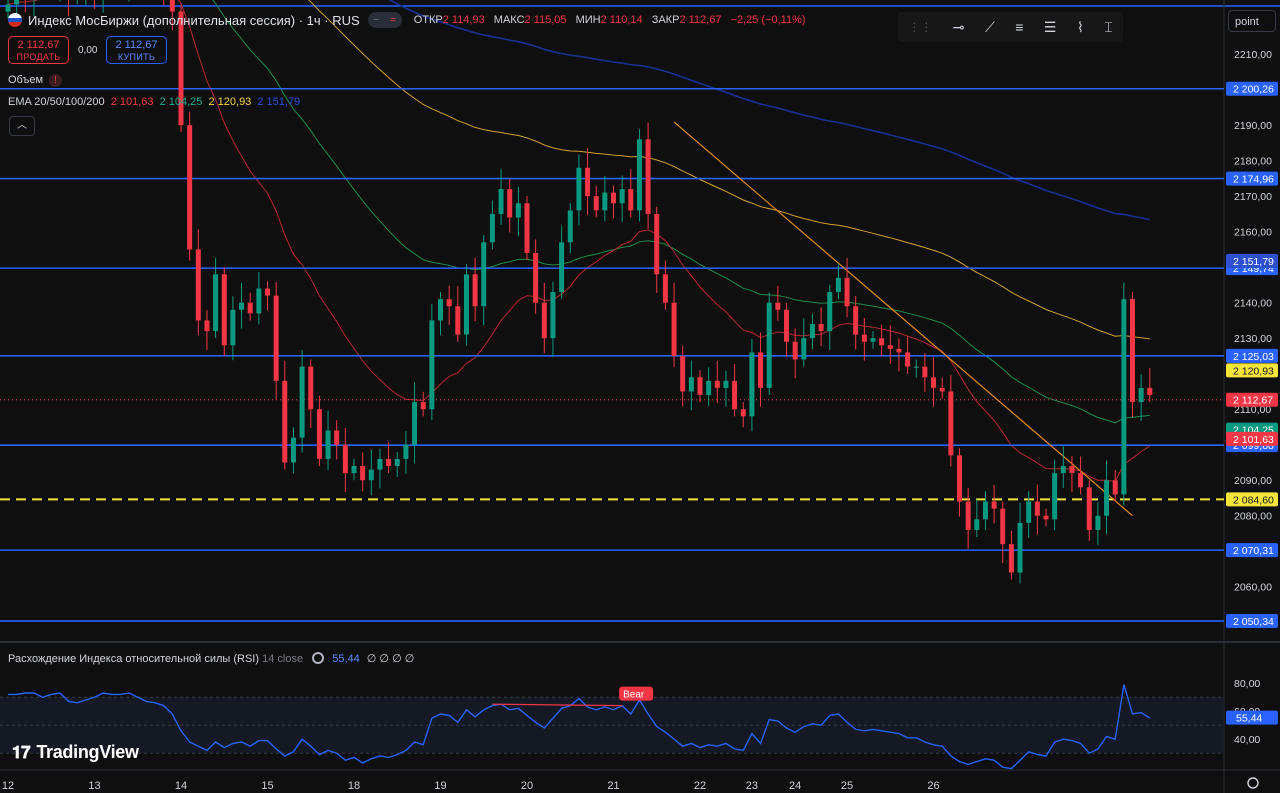  What do you see at coordinates (527, 786) in the screenshot?
I see `x-tick-label-6: 20` at bounding box center [527, 786].